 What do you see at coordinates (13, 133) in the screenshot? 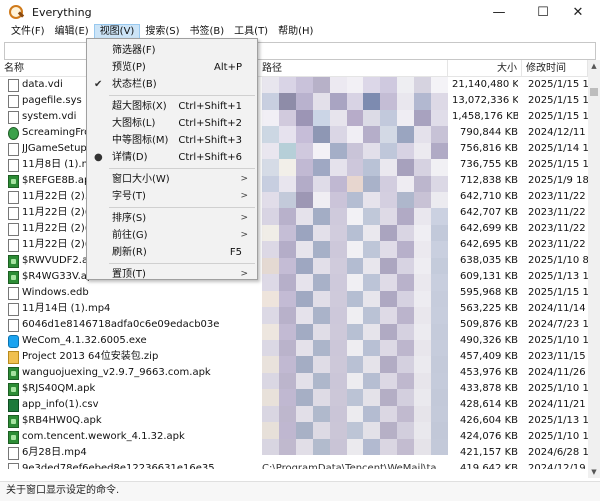
I see `frog-icon` at bounding box center [13, 133].